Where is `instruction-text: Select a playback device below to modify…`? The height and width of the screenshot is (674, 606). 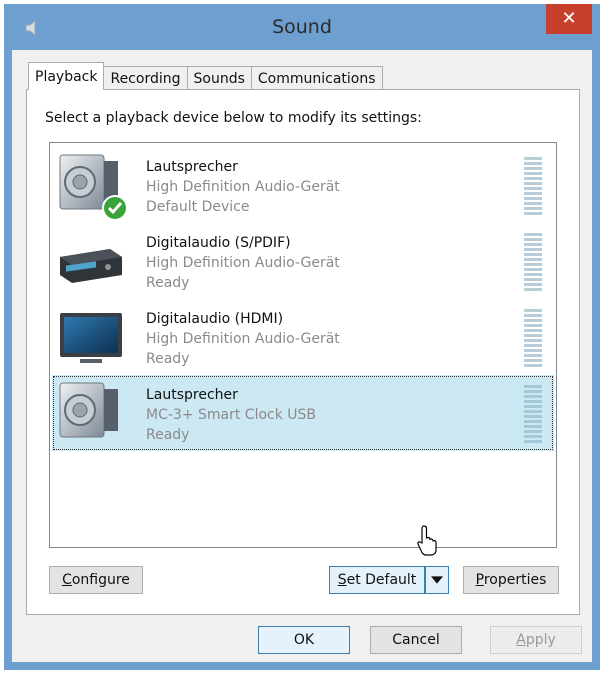
instruction-text: Select a playback device below to modify… is located at coordinates (233, 118).